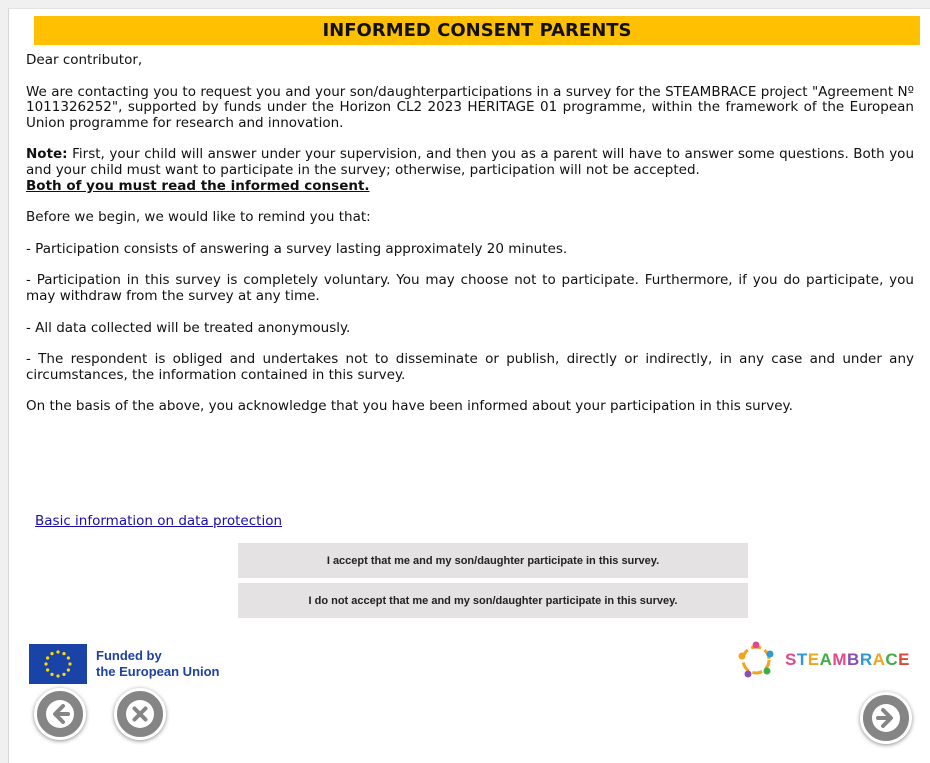  Describe the element at coordinates (158, 521) in the screenshot. I see `data-protection-link: Basic information on data protection` at that location.